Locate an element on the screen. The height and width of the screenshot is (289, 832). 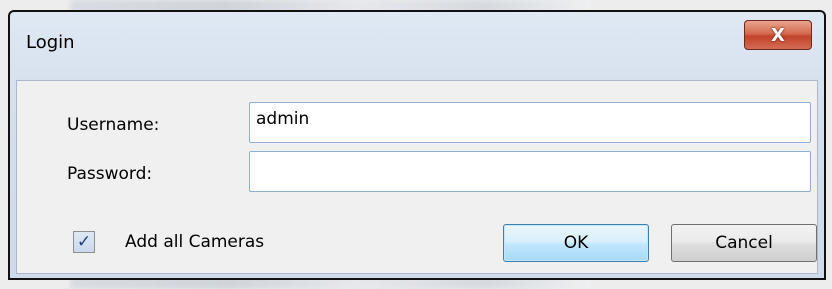
password-input is located at coordinates (530, 171).